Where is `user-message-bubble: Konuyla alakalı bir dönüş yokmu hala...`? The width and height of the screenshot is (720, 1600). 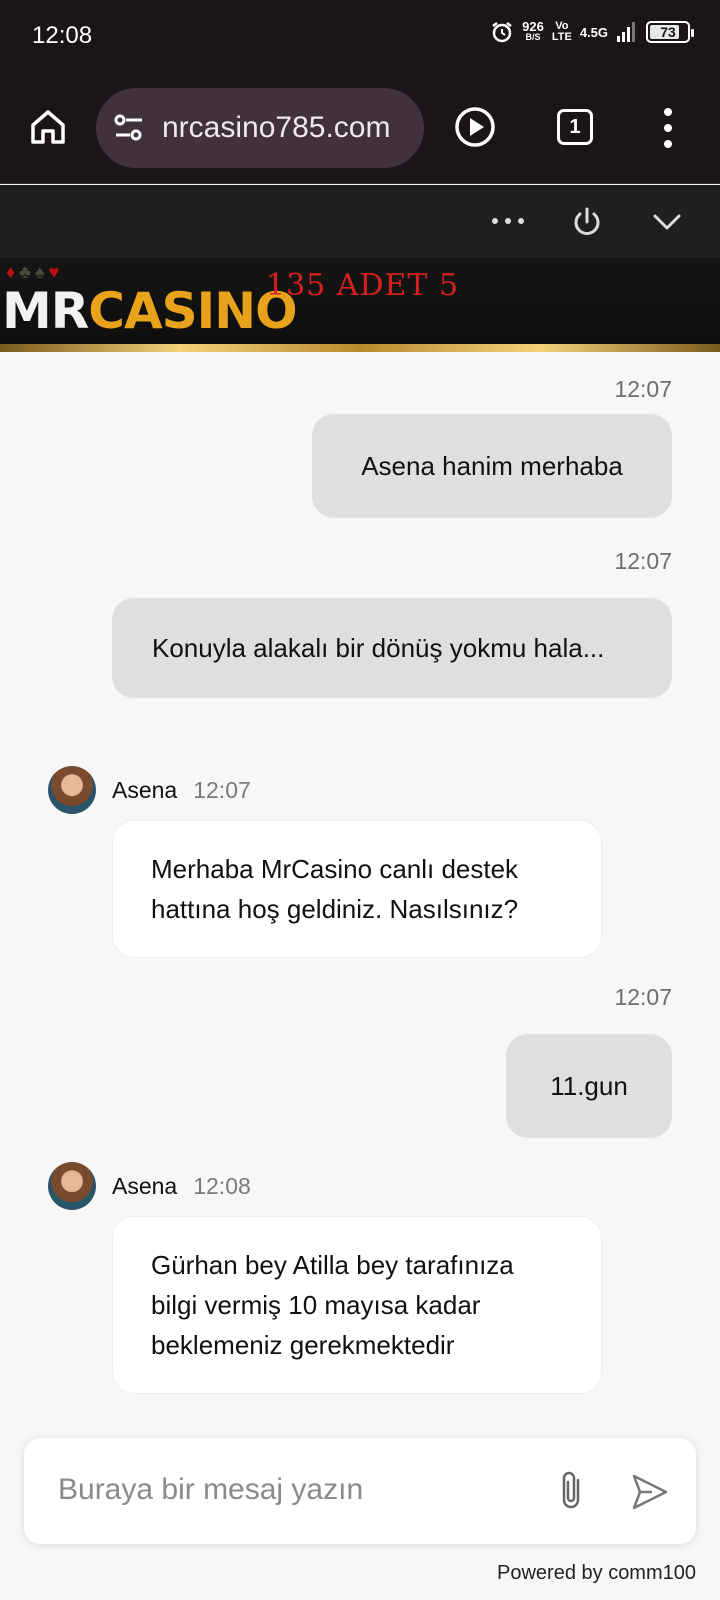 user-message-bubble: Konuyla alakalı bir dönüş yokmu hala... is located at coordinates (392, 648).